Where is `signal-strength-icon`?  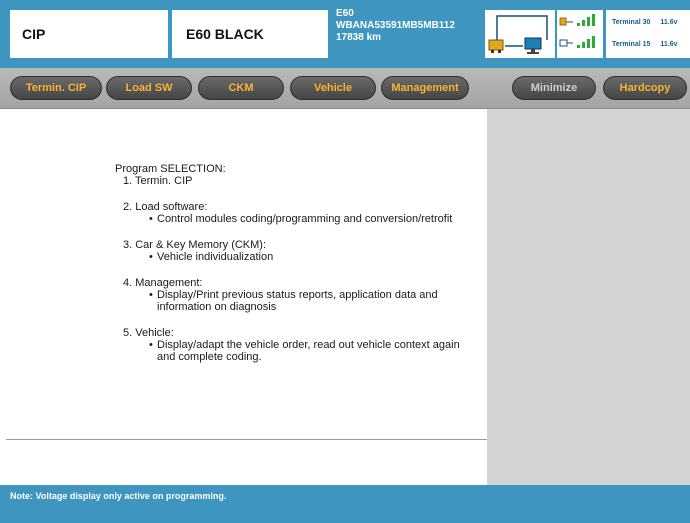
signal-strength-icon is located at coordinates (580, 34).